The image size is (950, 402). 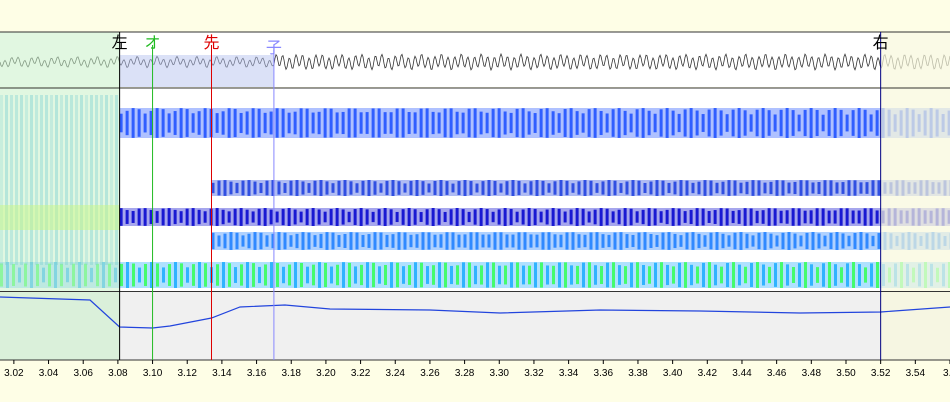 What do you see at coordinates (153, 42) in the screenshot?
I see `marker-label-o: オ` at bounding box center [153, 42].